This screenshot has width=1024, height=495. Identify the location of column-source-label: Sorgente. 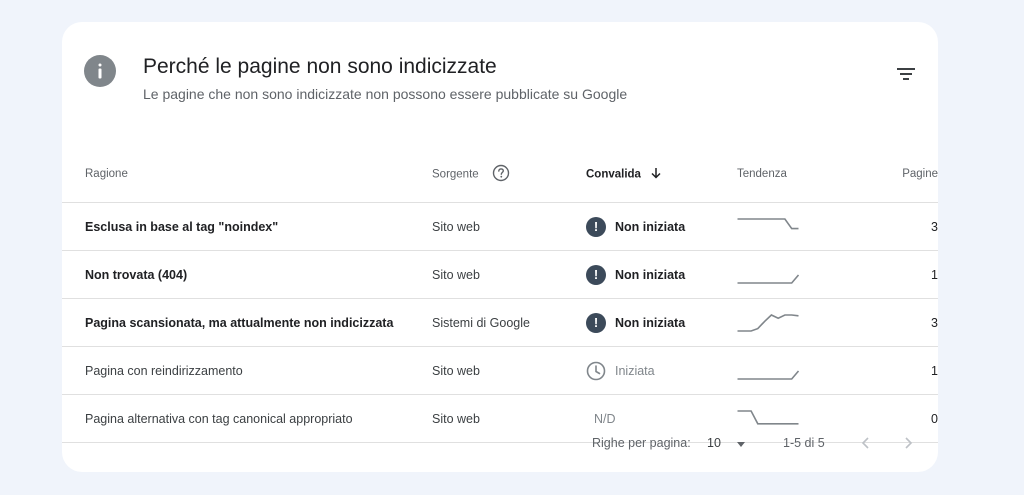
(455, 174).